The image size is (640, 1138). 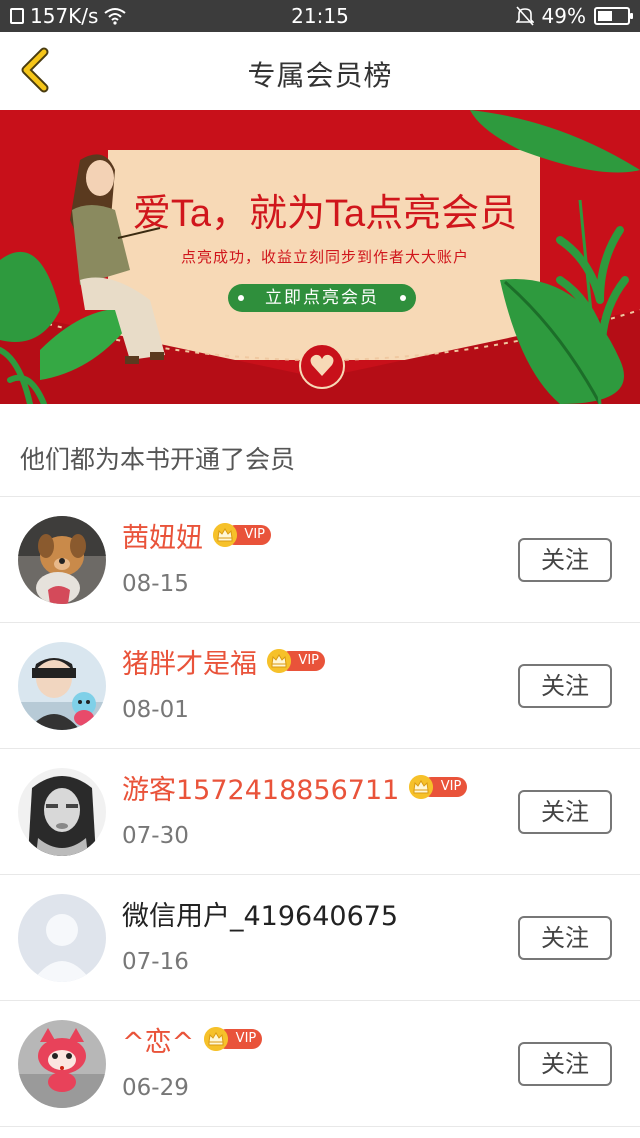 What do you see at coordinates (158, 459) in the screenshot?
I see `section-title: 他们都为本书开通了会员` at bounding box center [158, 459].